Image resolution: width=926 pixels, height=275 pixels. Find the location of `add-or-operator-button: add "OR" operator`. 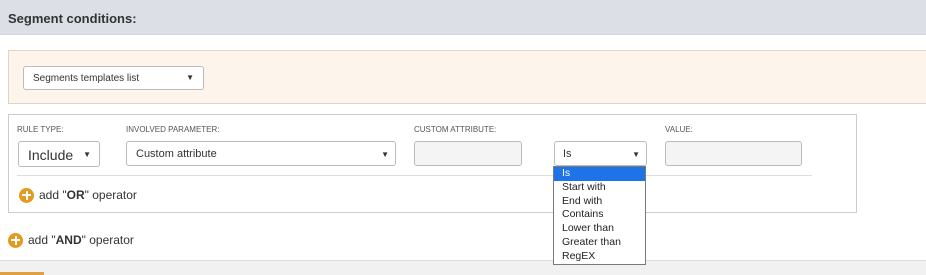

add-or-operator-button: add "OR" operator is located at coordinates (78, 195).